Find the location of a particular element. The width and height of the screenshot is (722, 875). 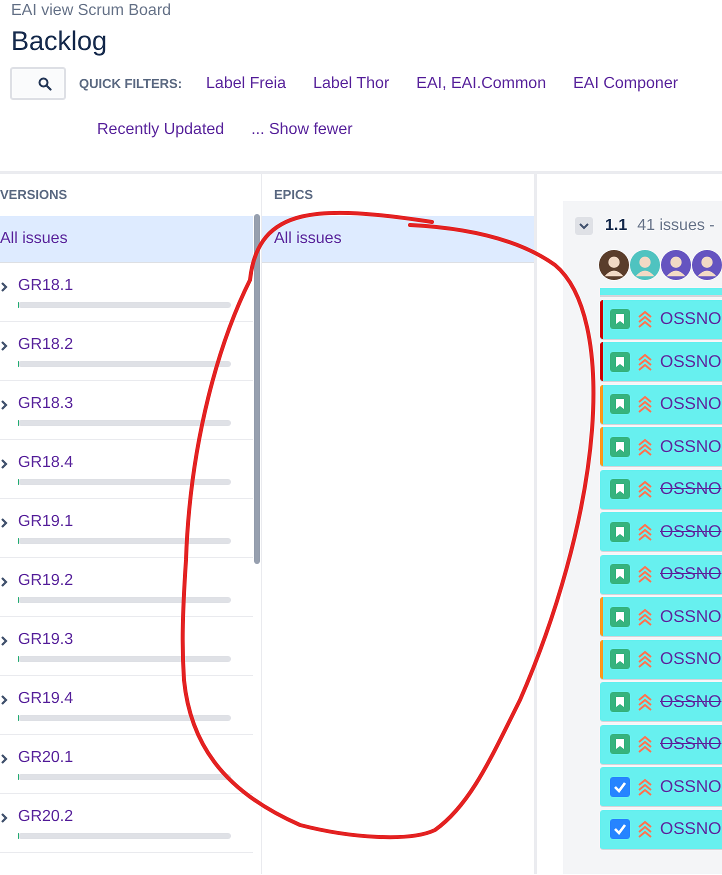

version-name: GR19.2 is located at coordinates (46, 580).